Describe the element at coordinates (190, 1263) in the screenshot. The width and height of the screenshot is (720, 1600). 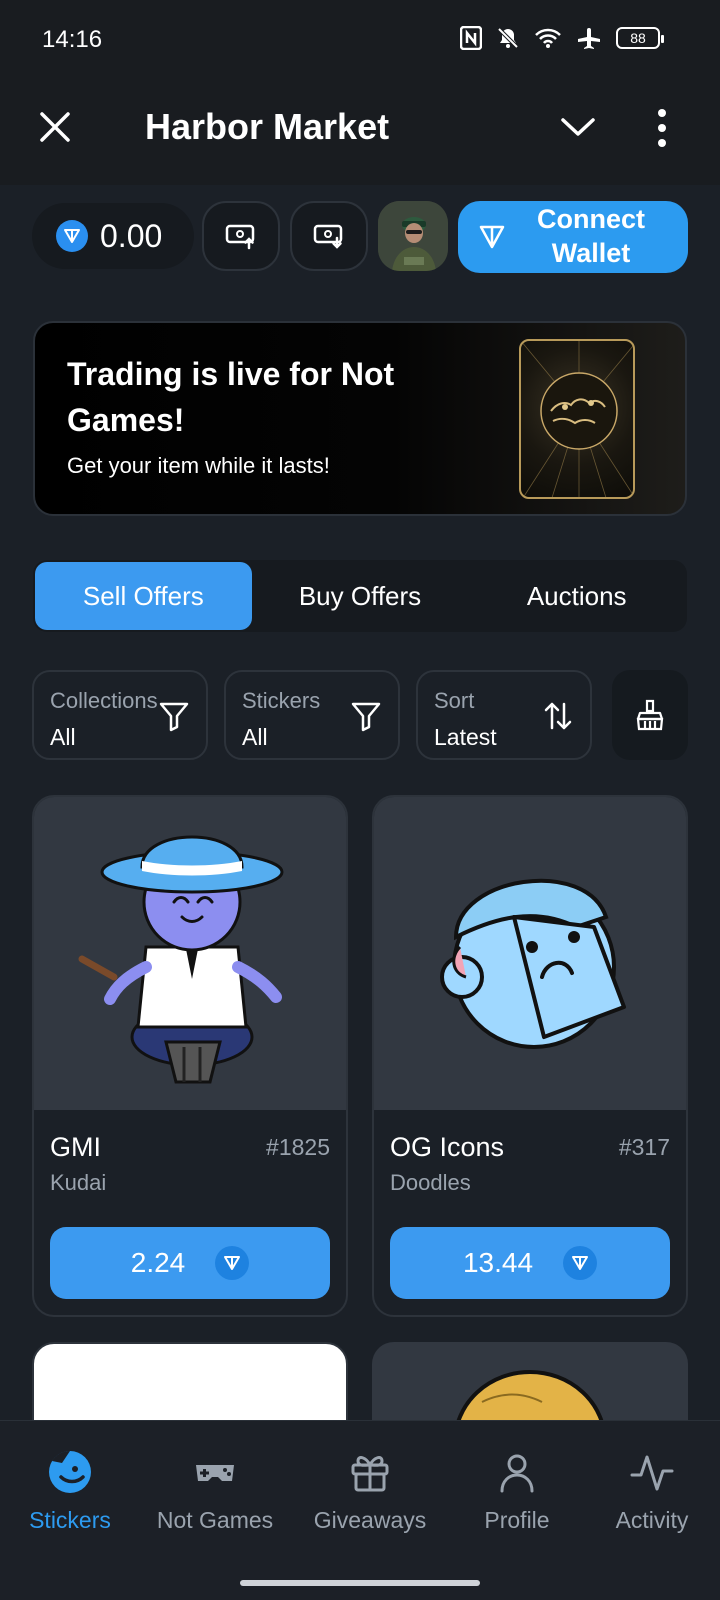
I see `buy-button: 2.24` at that location.